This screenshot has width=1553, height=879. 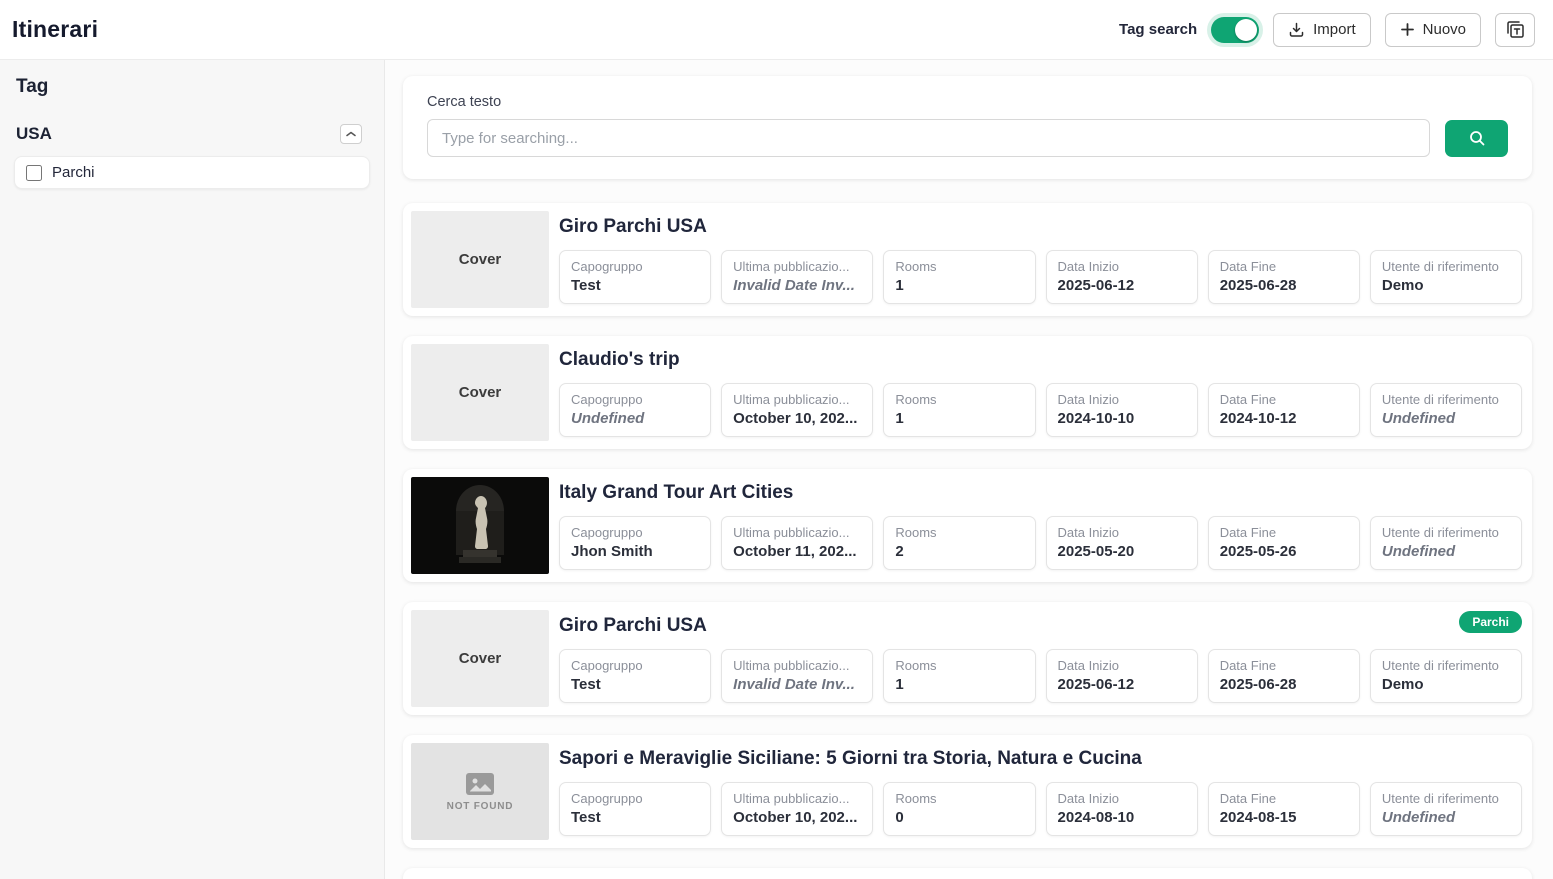 I want to click on plus-icon, so click(x=1407, y=29).